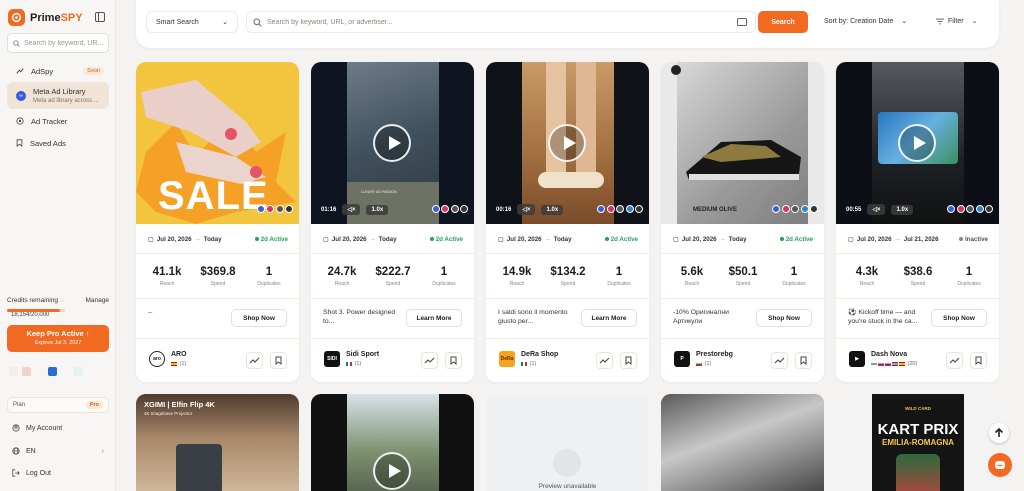 The width and height of the screenshot is (1024, 491). What do you see at coordinates (742, 22) in the screenshot?
I see `image-search-icon` at bounding box center [742, 22].